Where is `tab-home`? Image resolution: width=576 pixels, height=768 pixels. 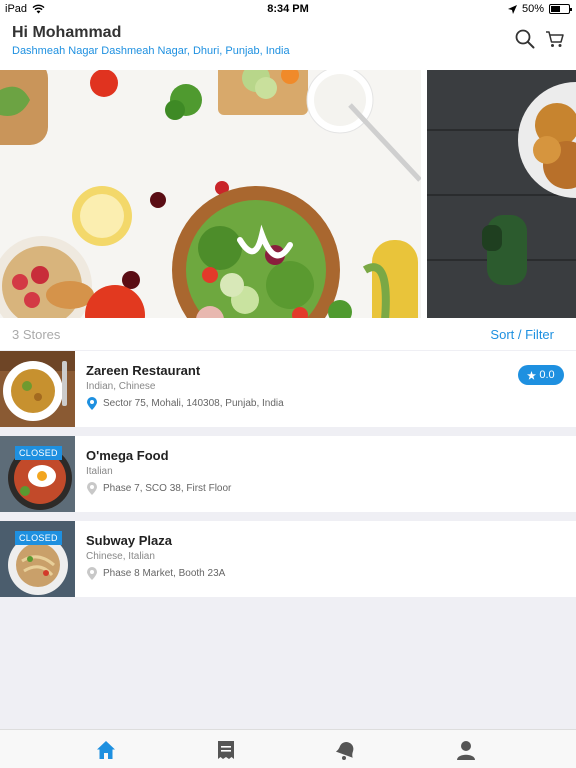 tab-home is located at coordinates (106, 750).